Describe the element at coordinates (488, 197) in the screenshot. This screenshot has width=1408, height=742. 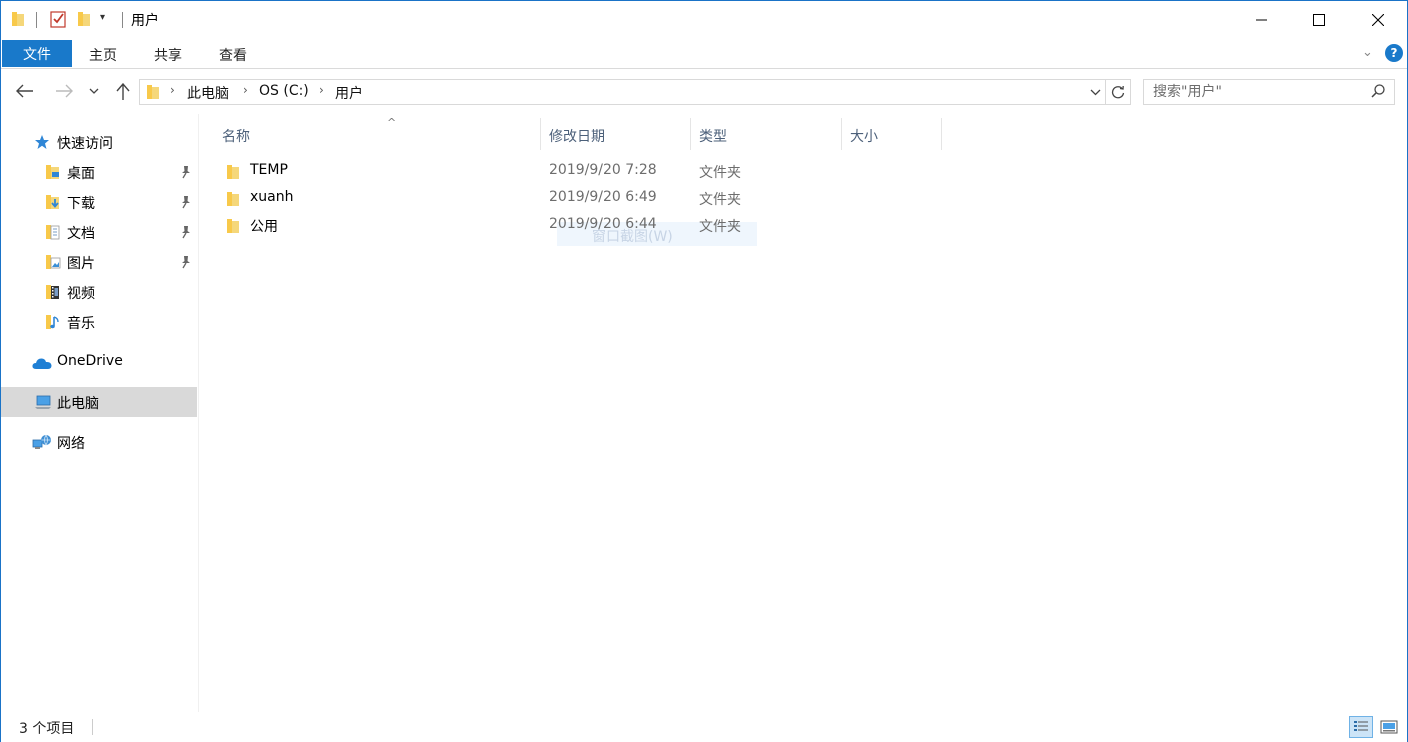
I see `table-row: xuanh 2019/9/20 6:49 文件夹` at that location.